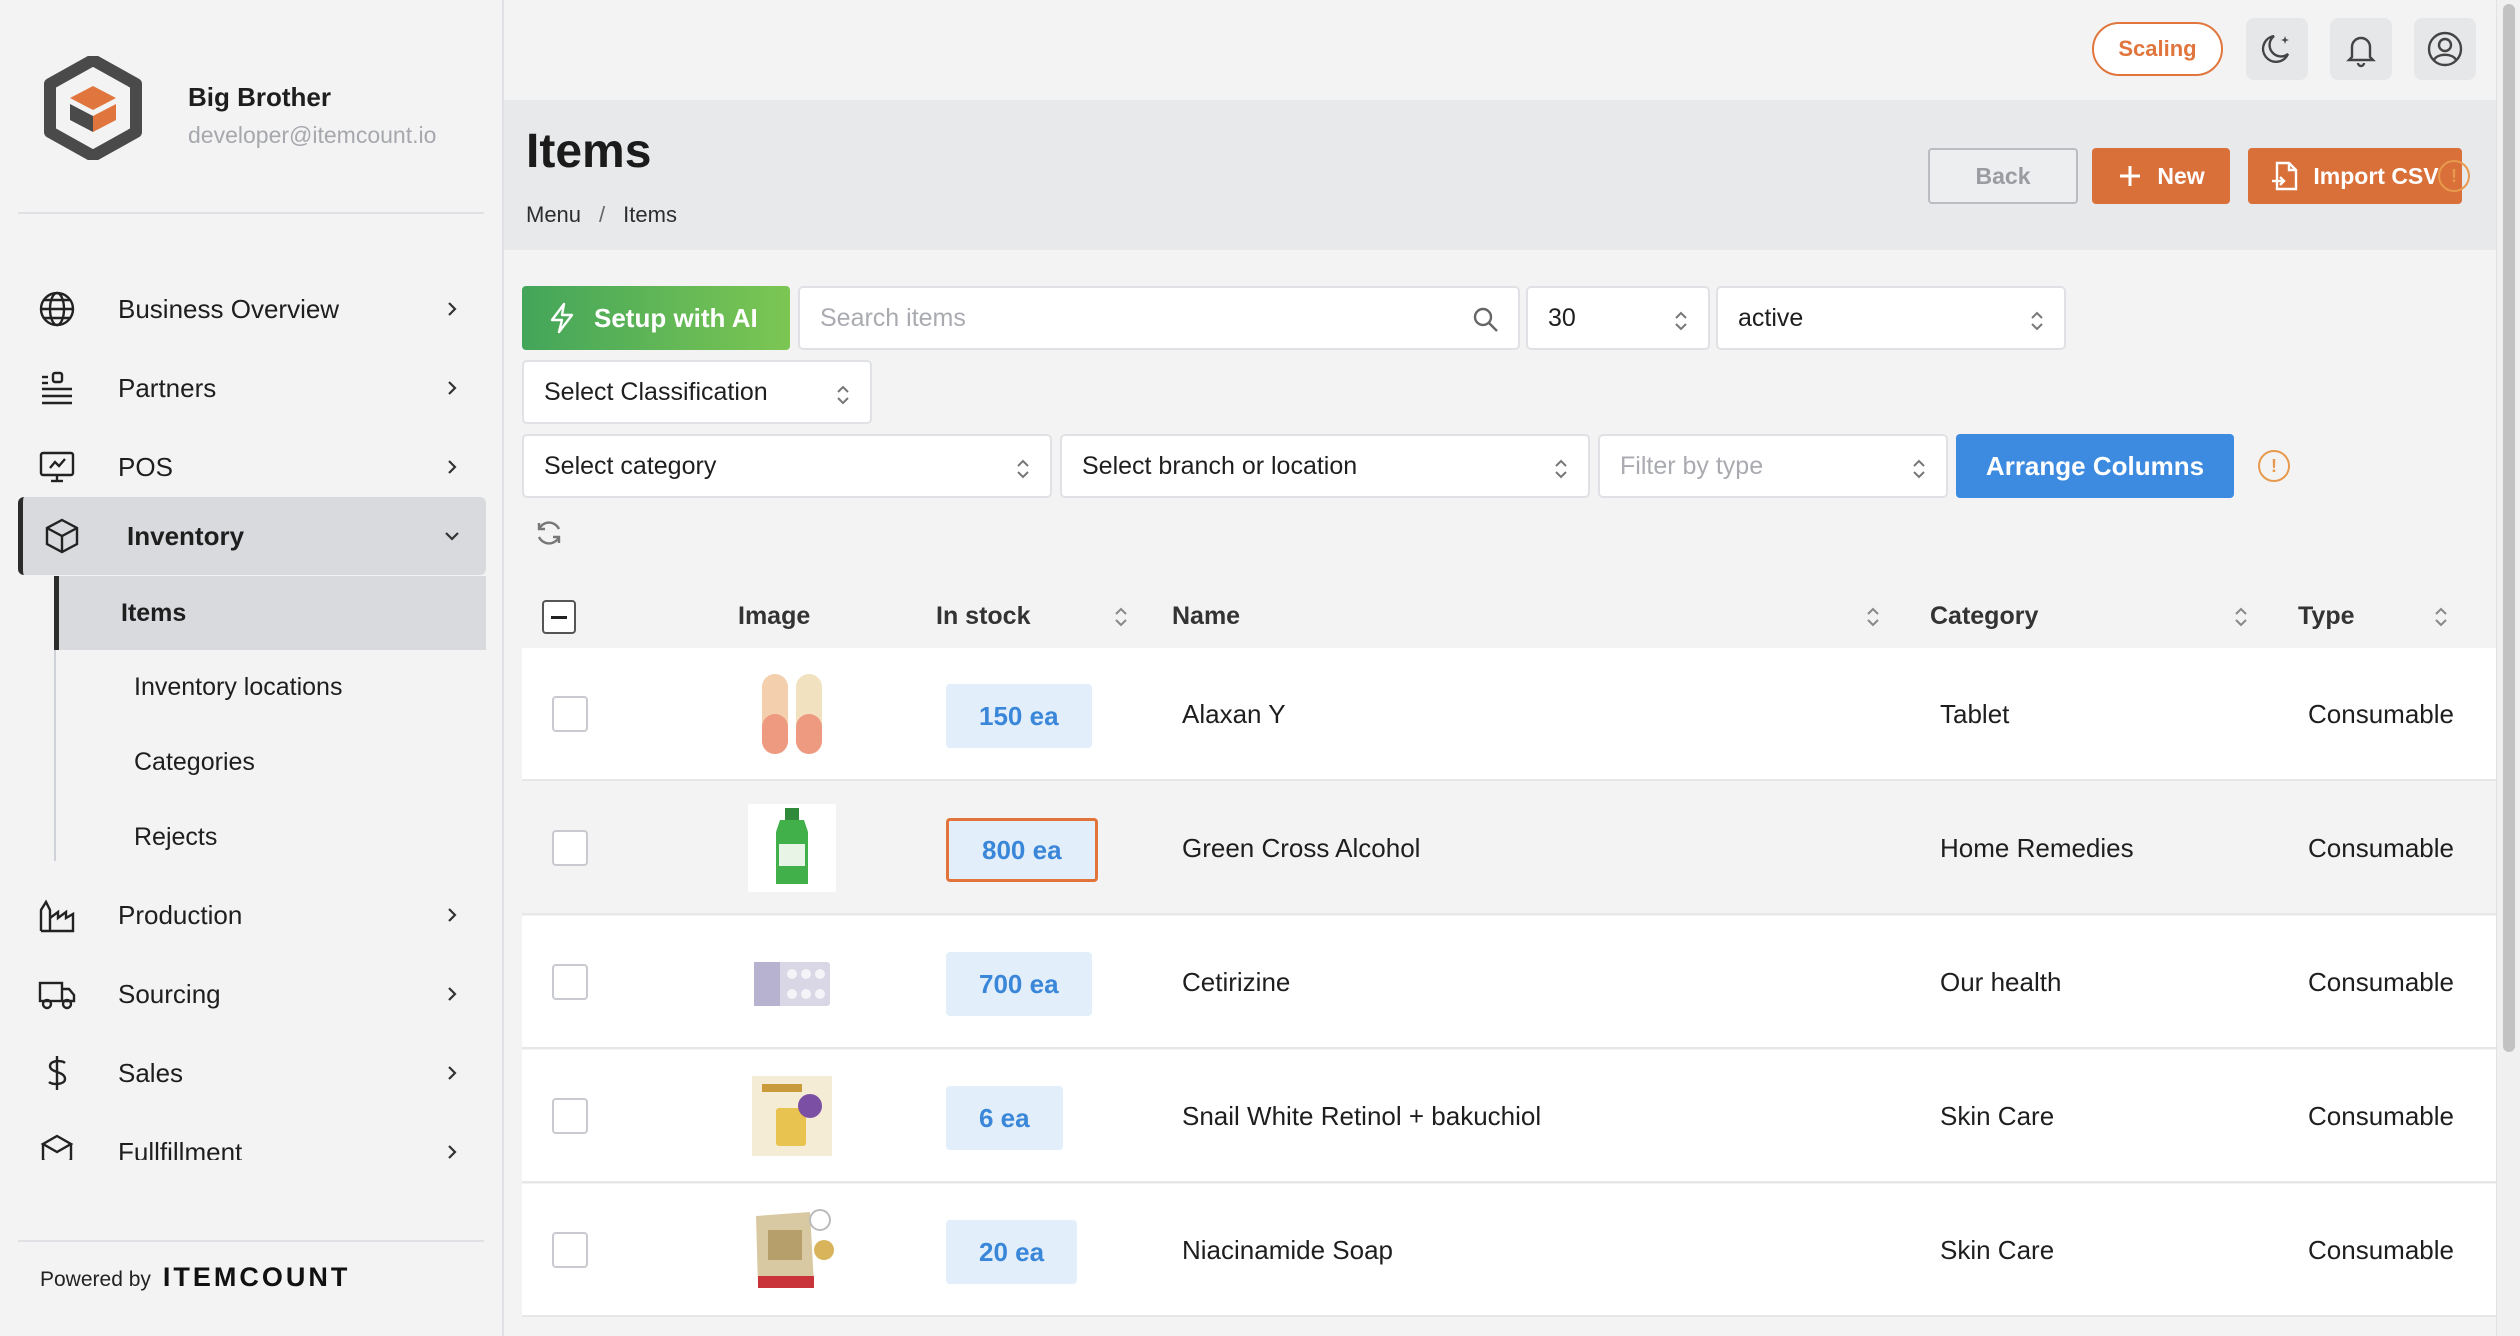 The image size is (2520, 1336). Describe the element at coordinates (452, 536) in the screenshot. I see `chevron-down-icon` at that location.